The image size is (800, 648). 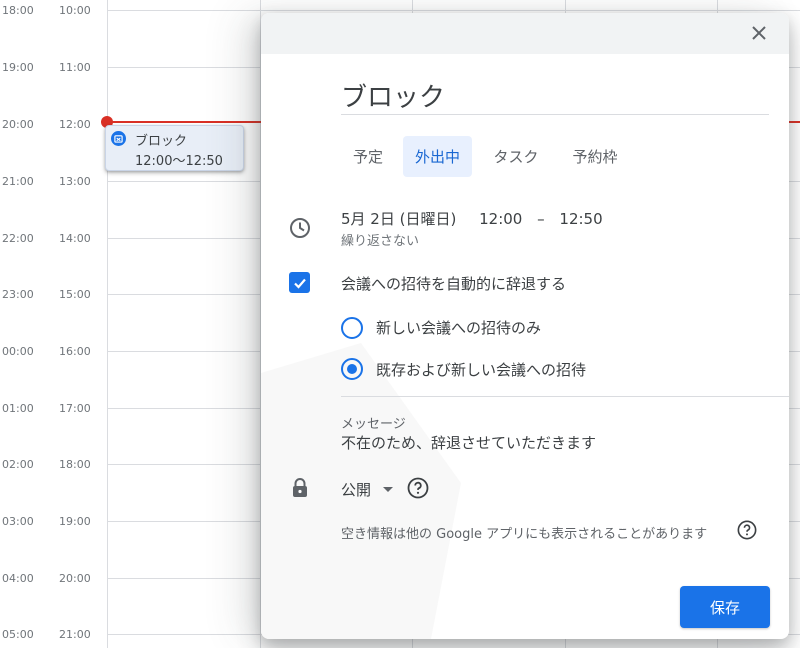 What do you see at coordinates (75, 124) in the screenshot?
I see `time-label-secondary: 12:00` at bounding box center [75, 124].